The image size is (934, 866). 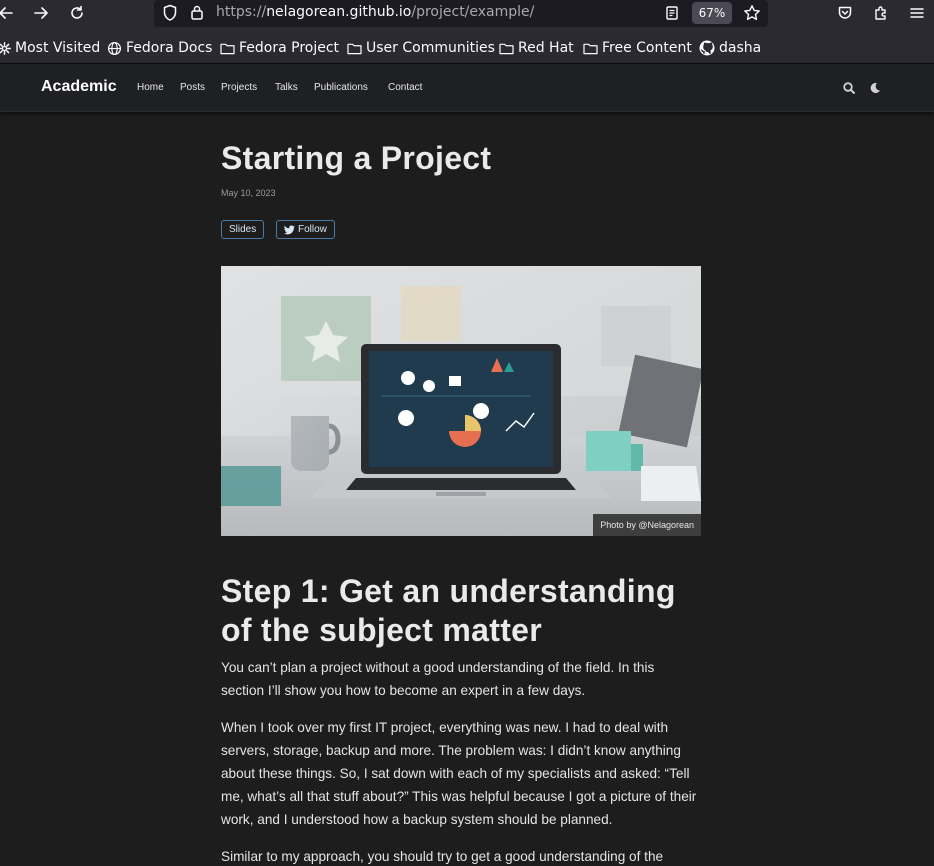 What do you see at coordinates (341, 87) in the screenshot?
I see `nav-publications: Publications` at bounding box center [341, 87].